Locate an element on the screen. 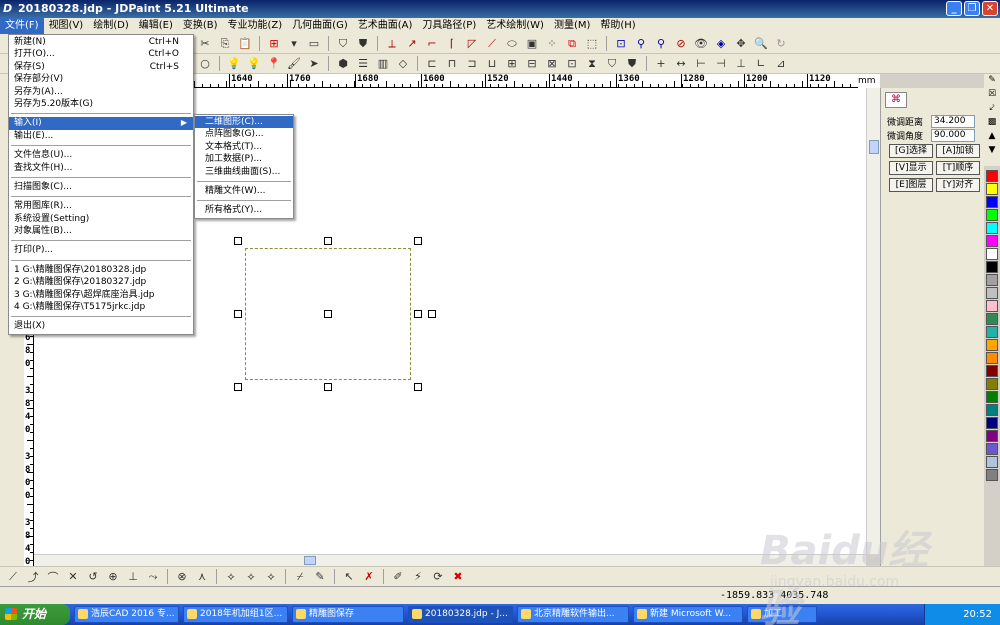  delete-pick-icon: ✗ is located at coordinates (369, 576).